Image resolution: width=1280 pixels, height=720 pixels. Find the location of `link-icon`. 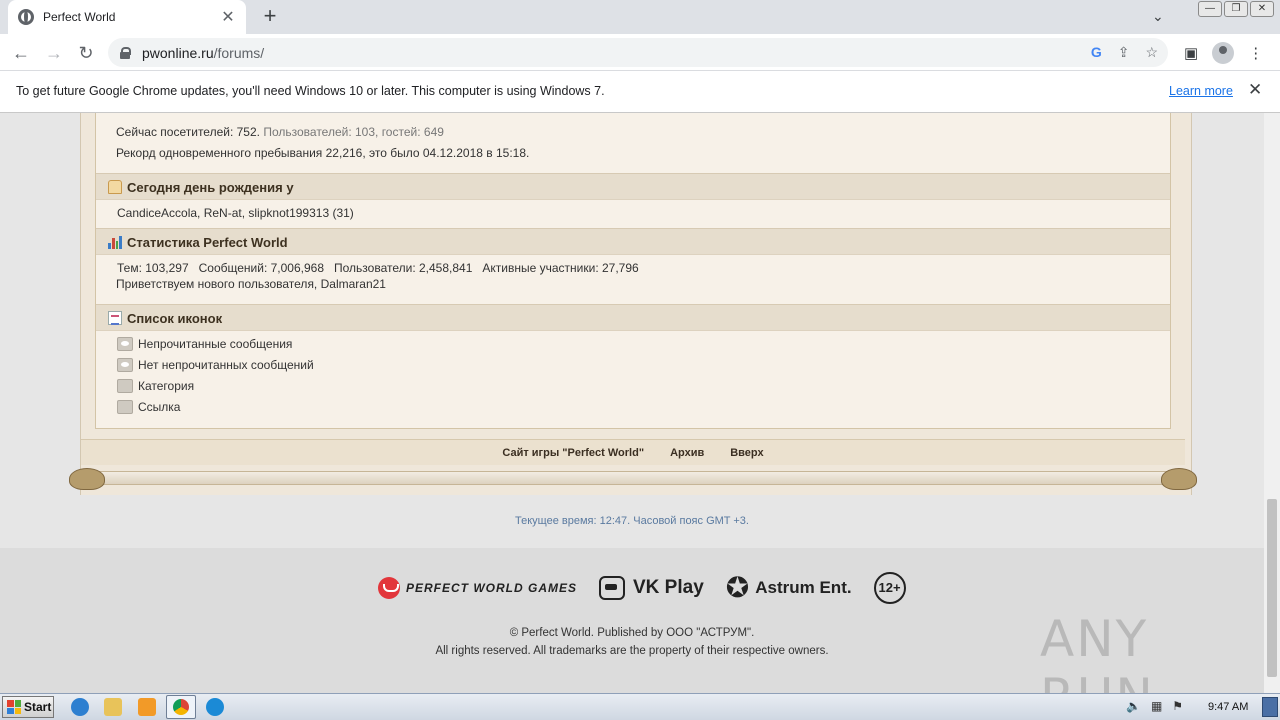

link-icon is located at coordinates (125, 407).